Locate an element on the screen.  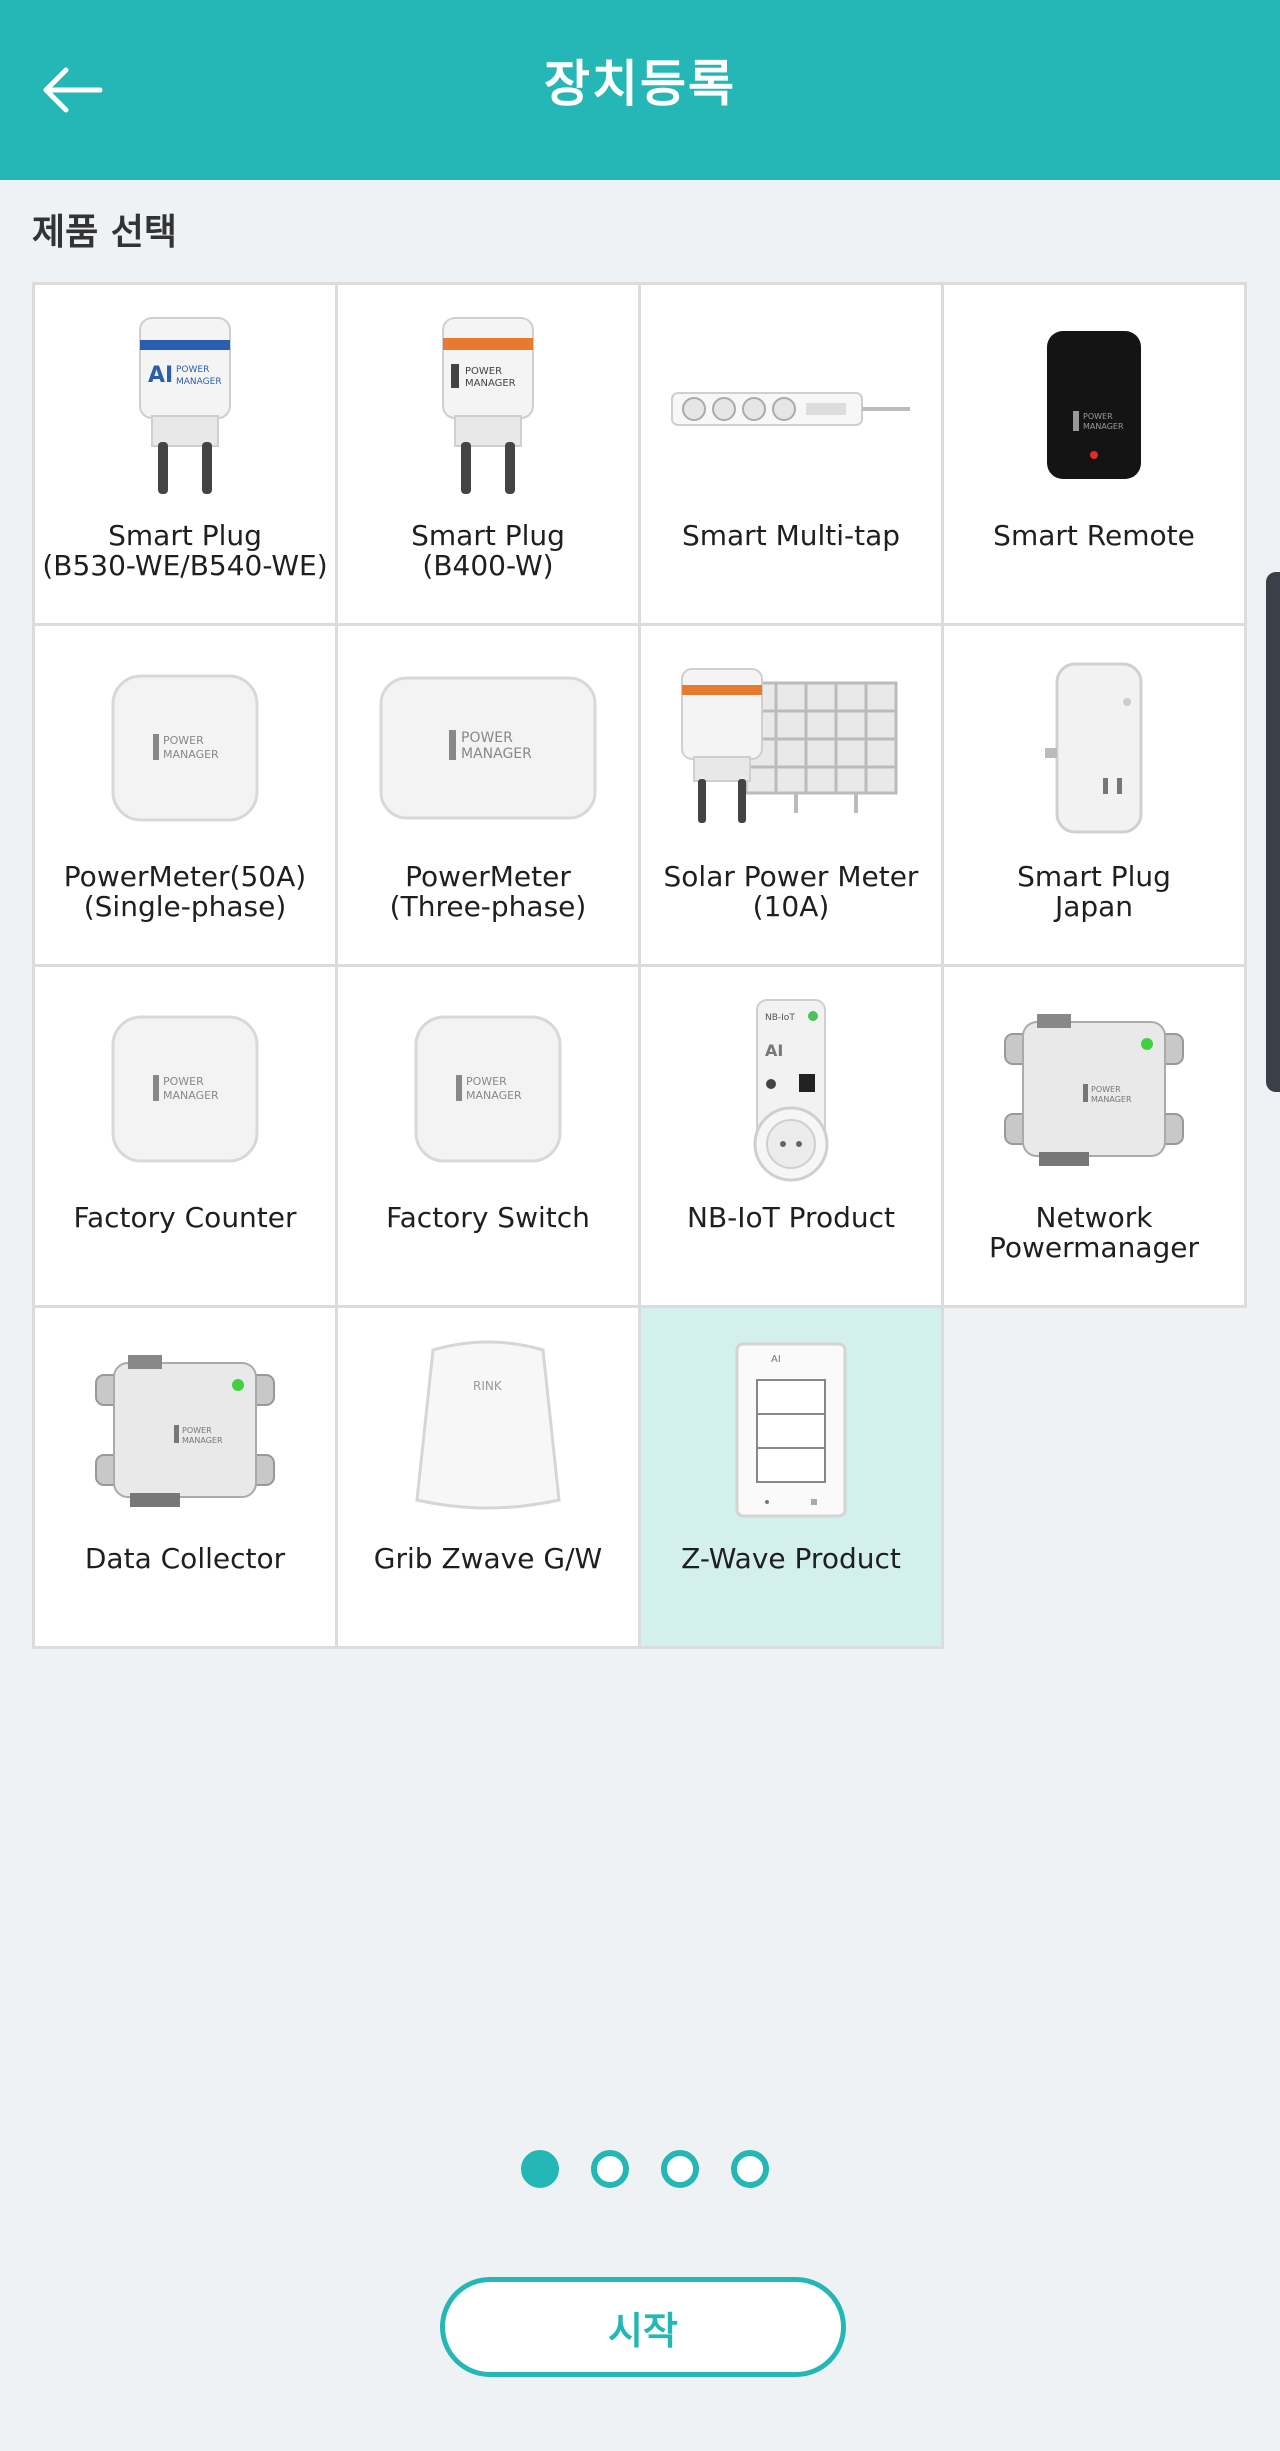
solar-meter-image is located at coordinates (791, 748).